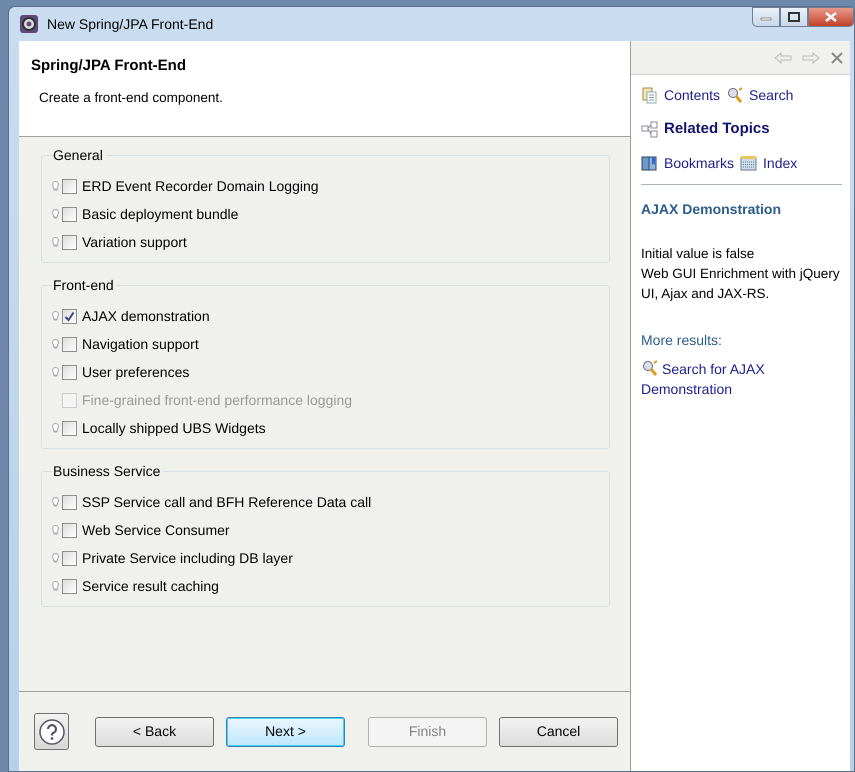 The height and width of the screenshot is (772, 855). What do you see at coordinates (687, 163) in the screenshot?
I see `help-tab: Bookmarks` at bounding box center [687, 163].